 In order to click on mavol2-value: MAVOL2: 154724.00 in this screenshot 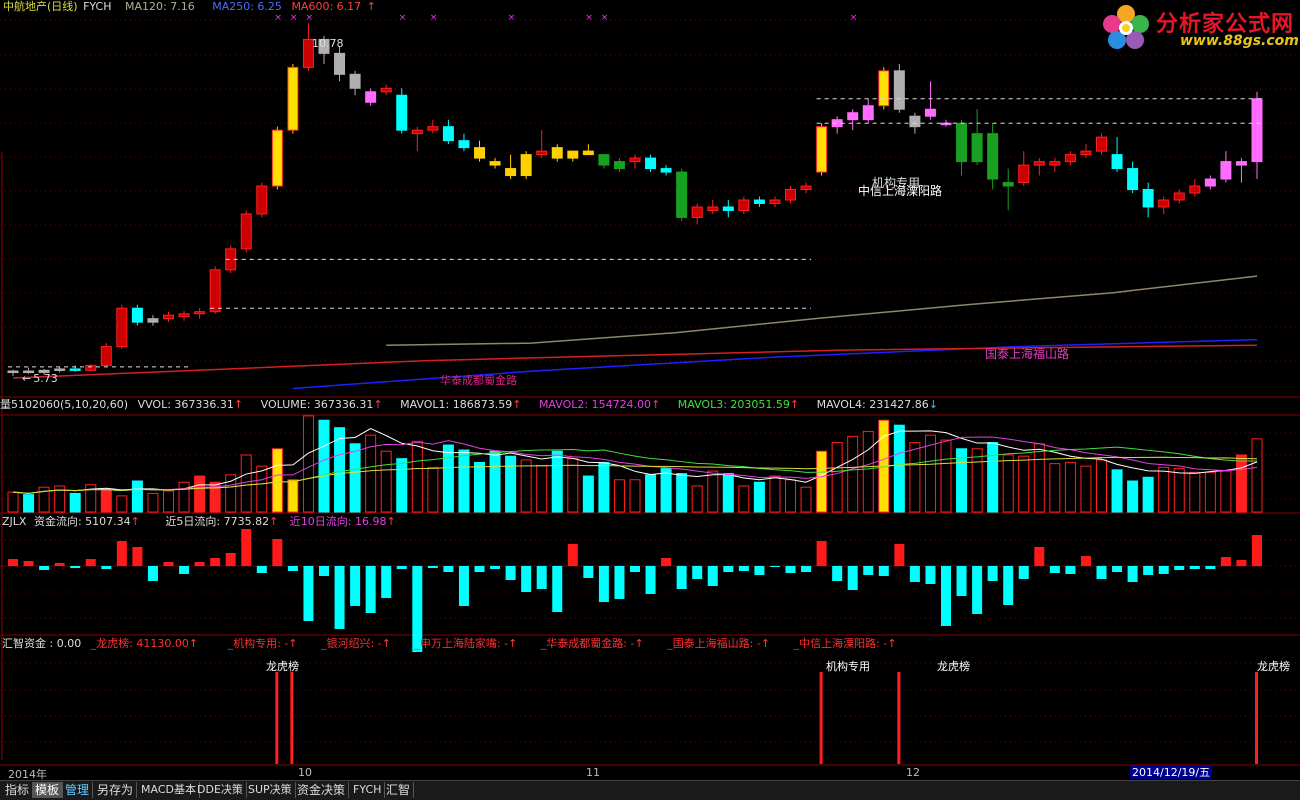, I will do `click(595, 404)`.